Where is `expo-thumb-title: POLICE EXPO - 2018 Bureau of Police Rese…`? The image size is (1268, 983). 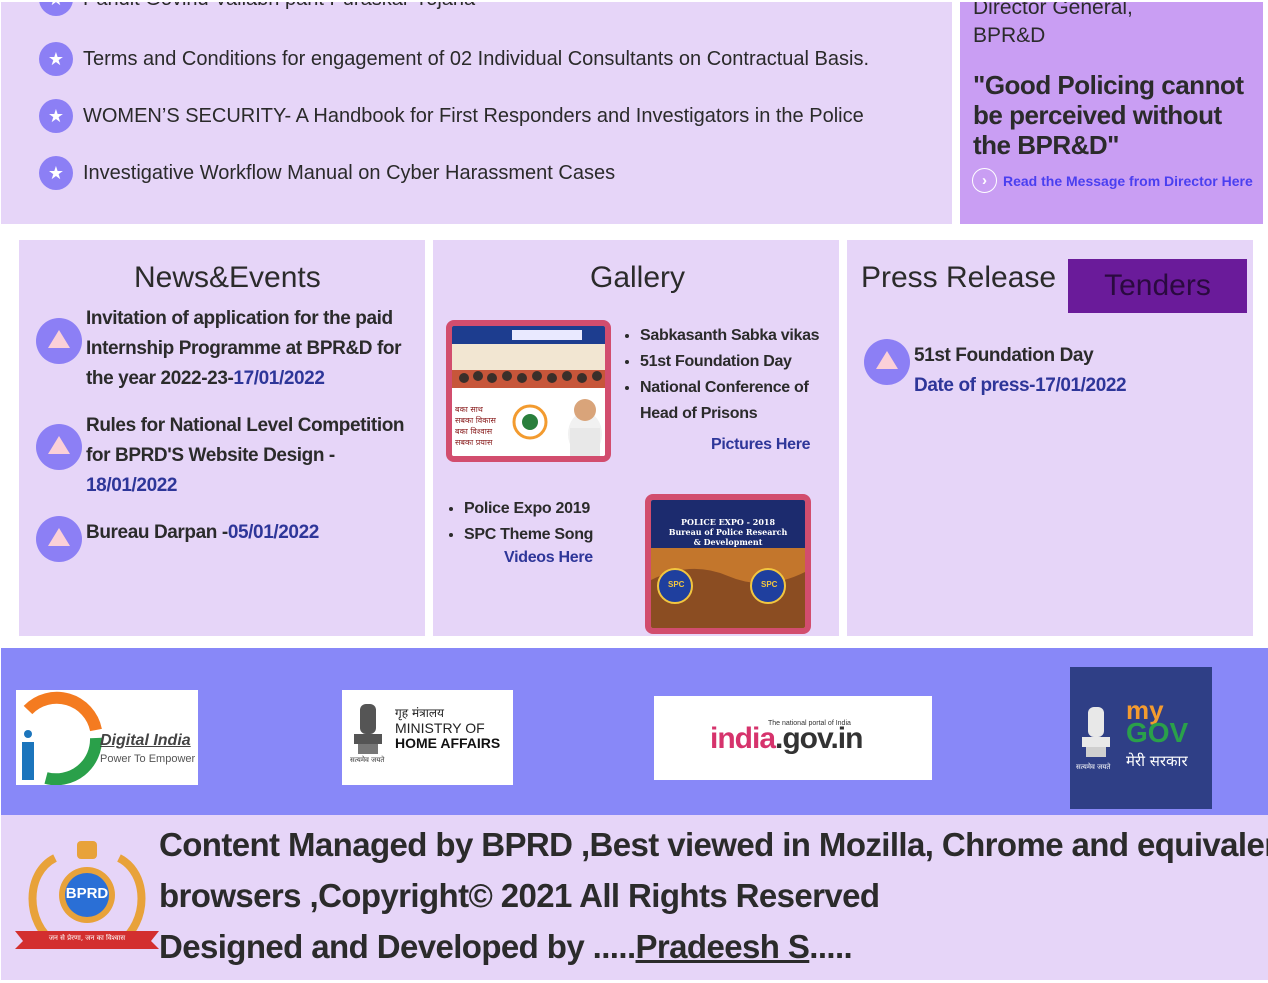
expo-thumb-title: POLICE EXPO - 2018 Bureau of Police Rese… is located at coordinates (728, 532).